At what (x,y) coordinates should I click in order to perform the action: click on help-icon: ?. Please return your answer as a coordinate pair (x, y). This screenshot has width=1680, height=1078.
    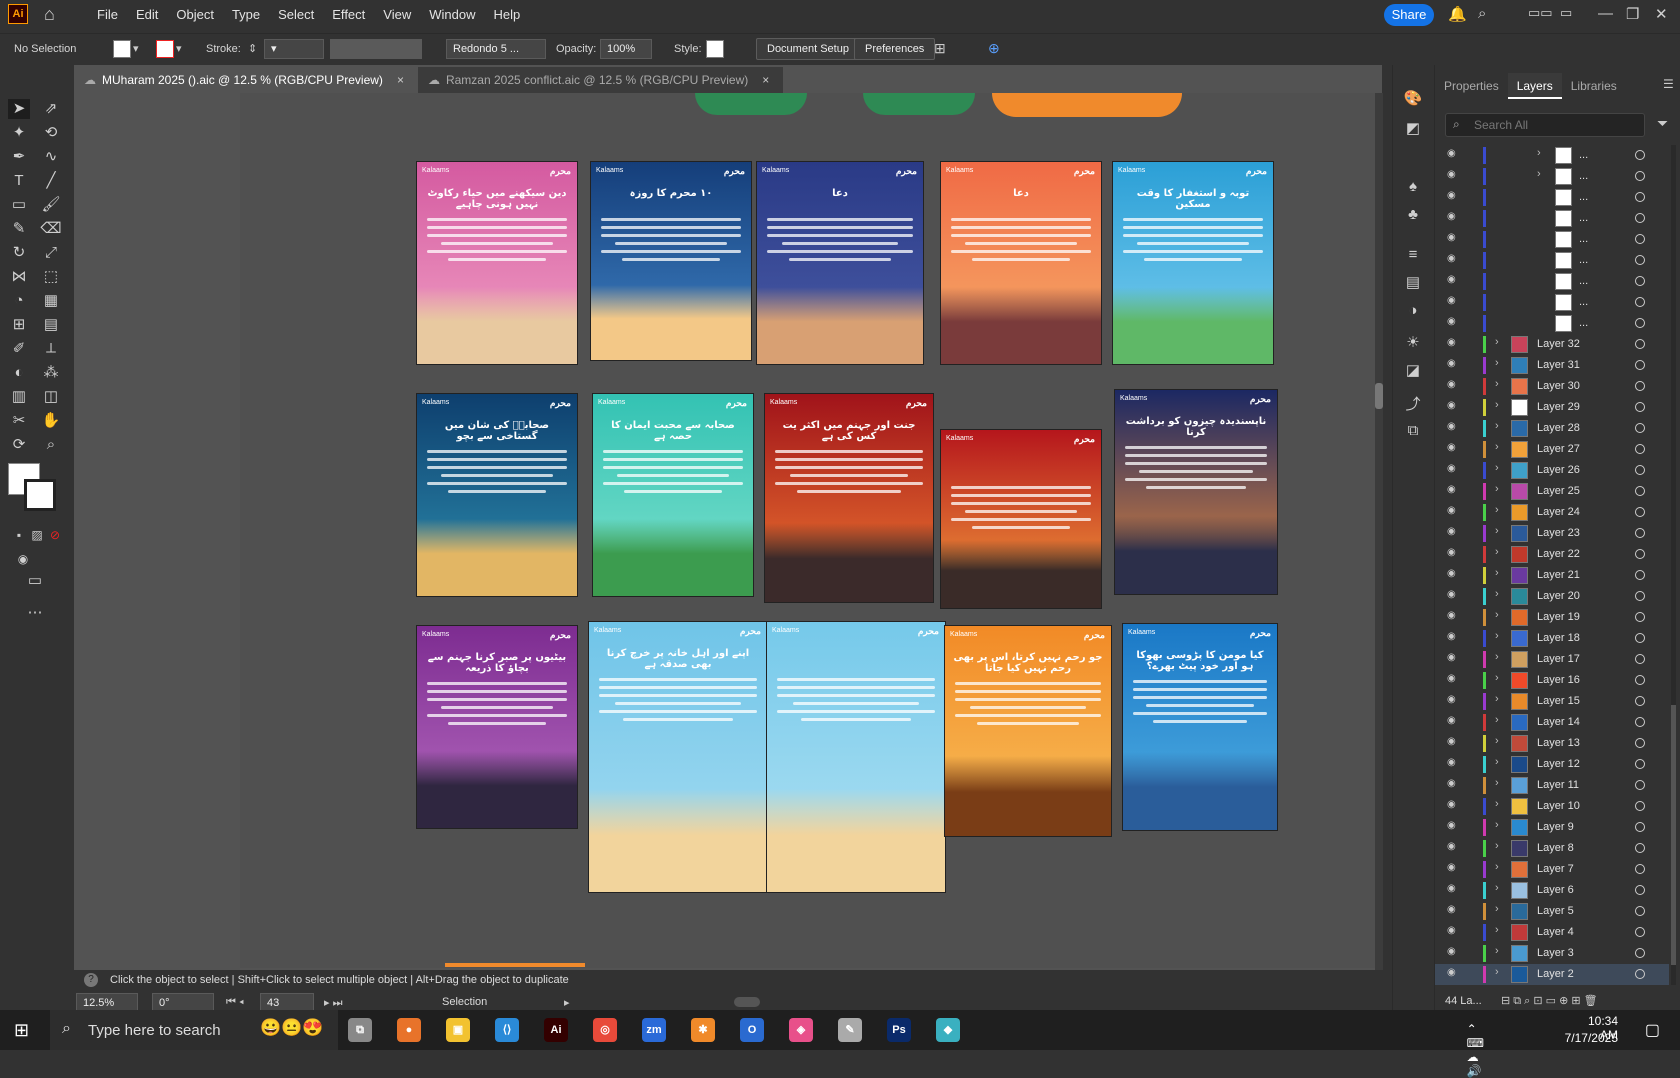
    Looking at the image, I should click on (91, 980).